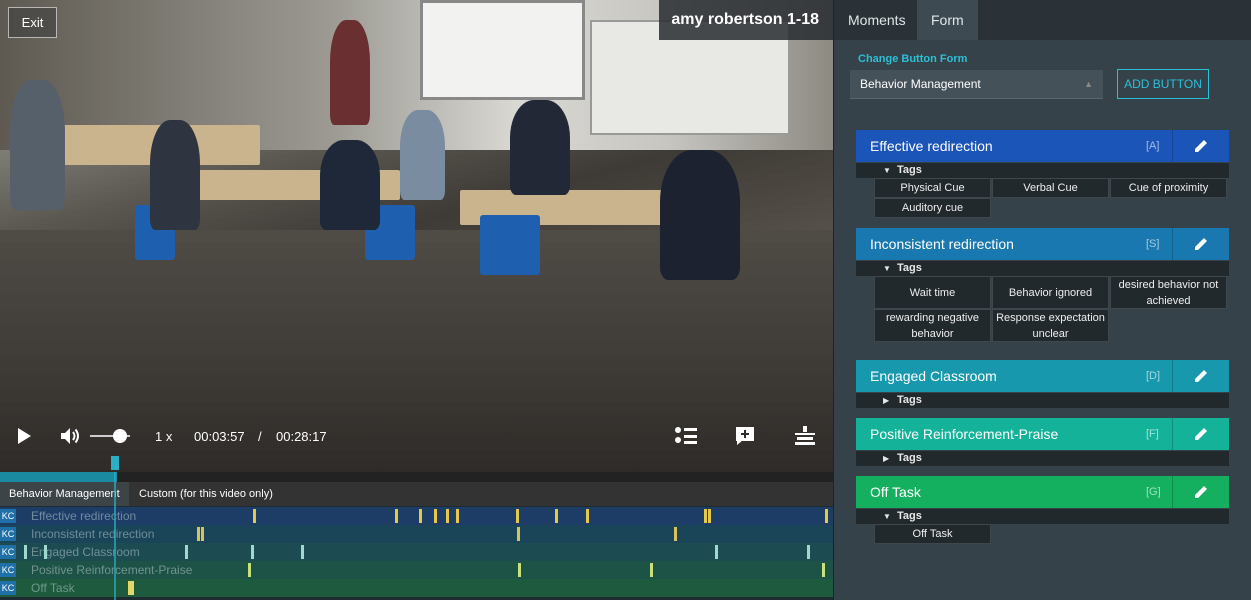 This screenshot has height=600, width=1251. I want to click on play-button, so click(24, 436).